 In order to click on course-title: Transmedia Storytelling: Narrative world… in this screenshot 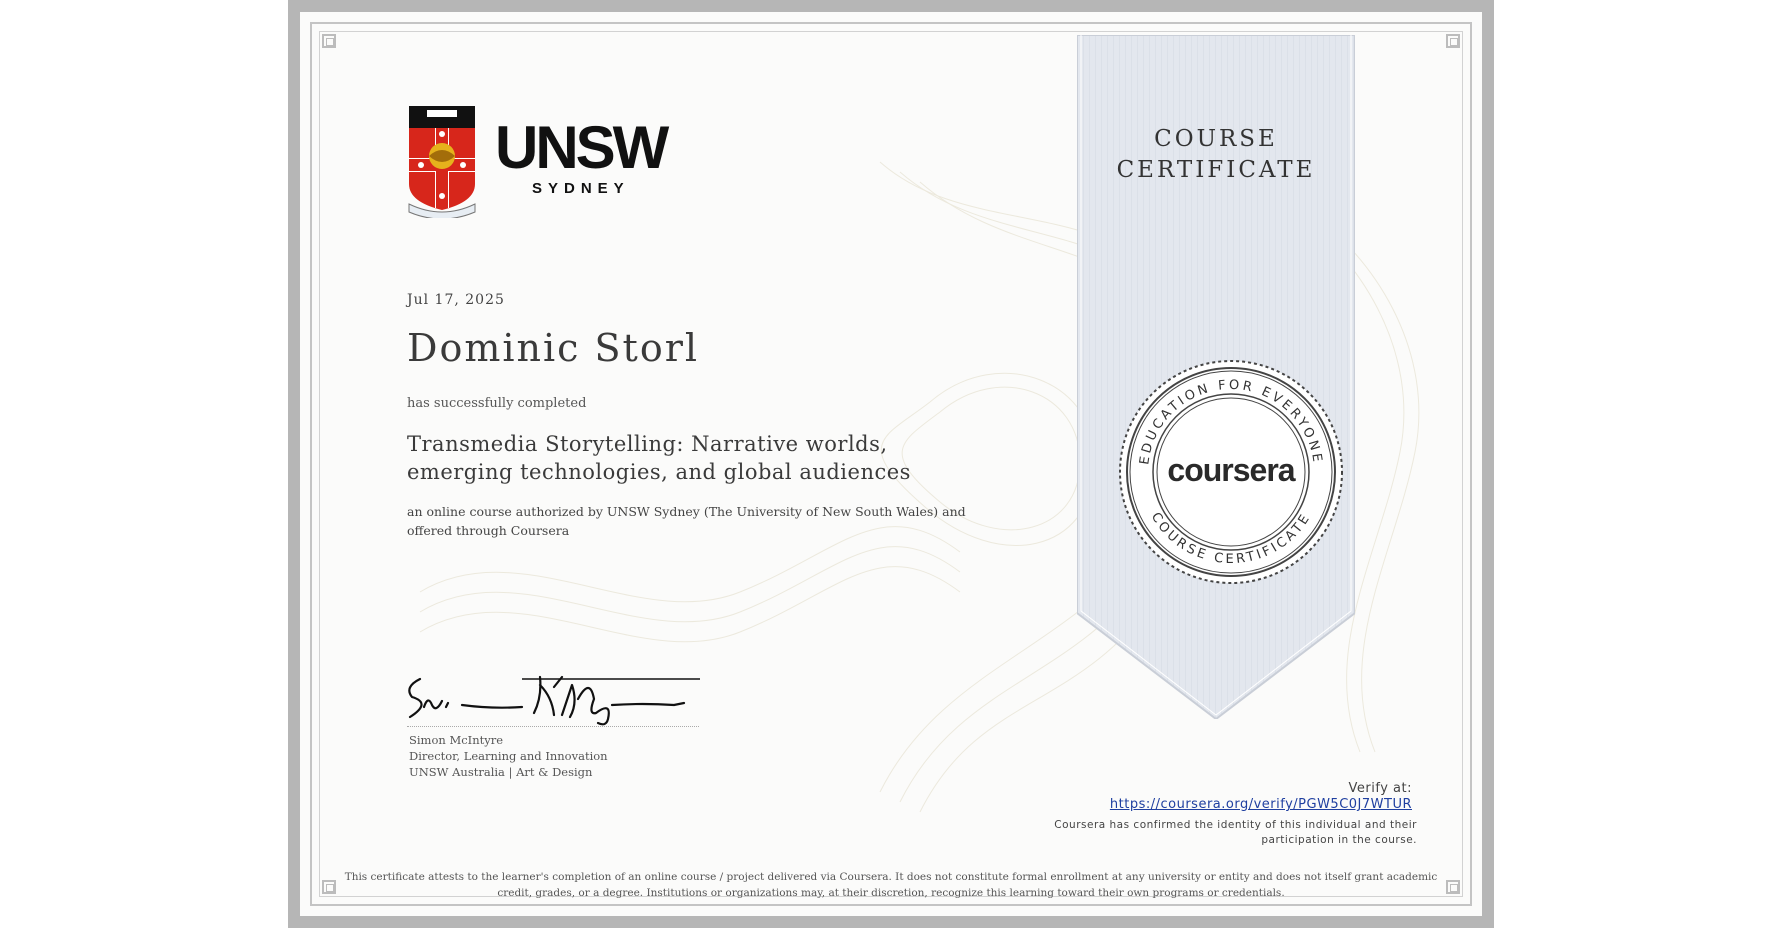, I will do `click(659, 458)`.